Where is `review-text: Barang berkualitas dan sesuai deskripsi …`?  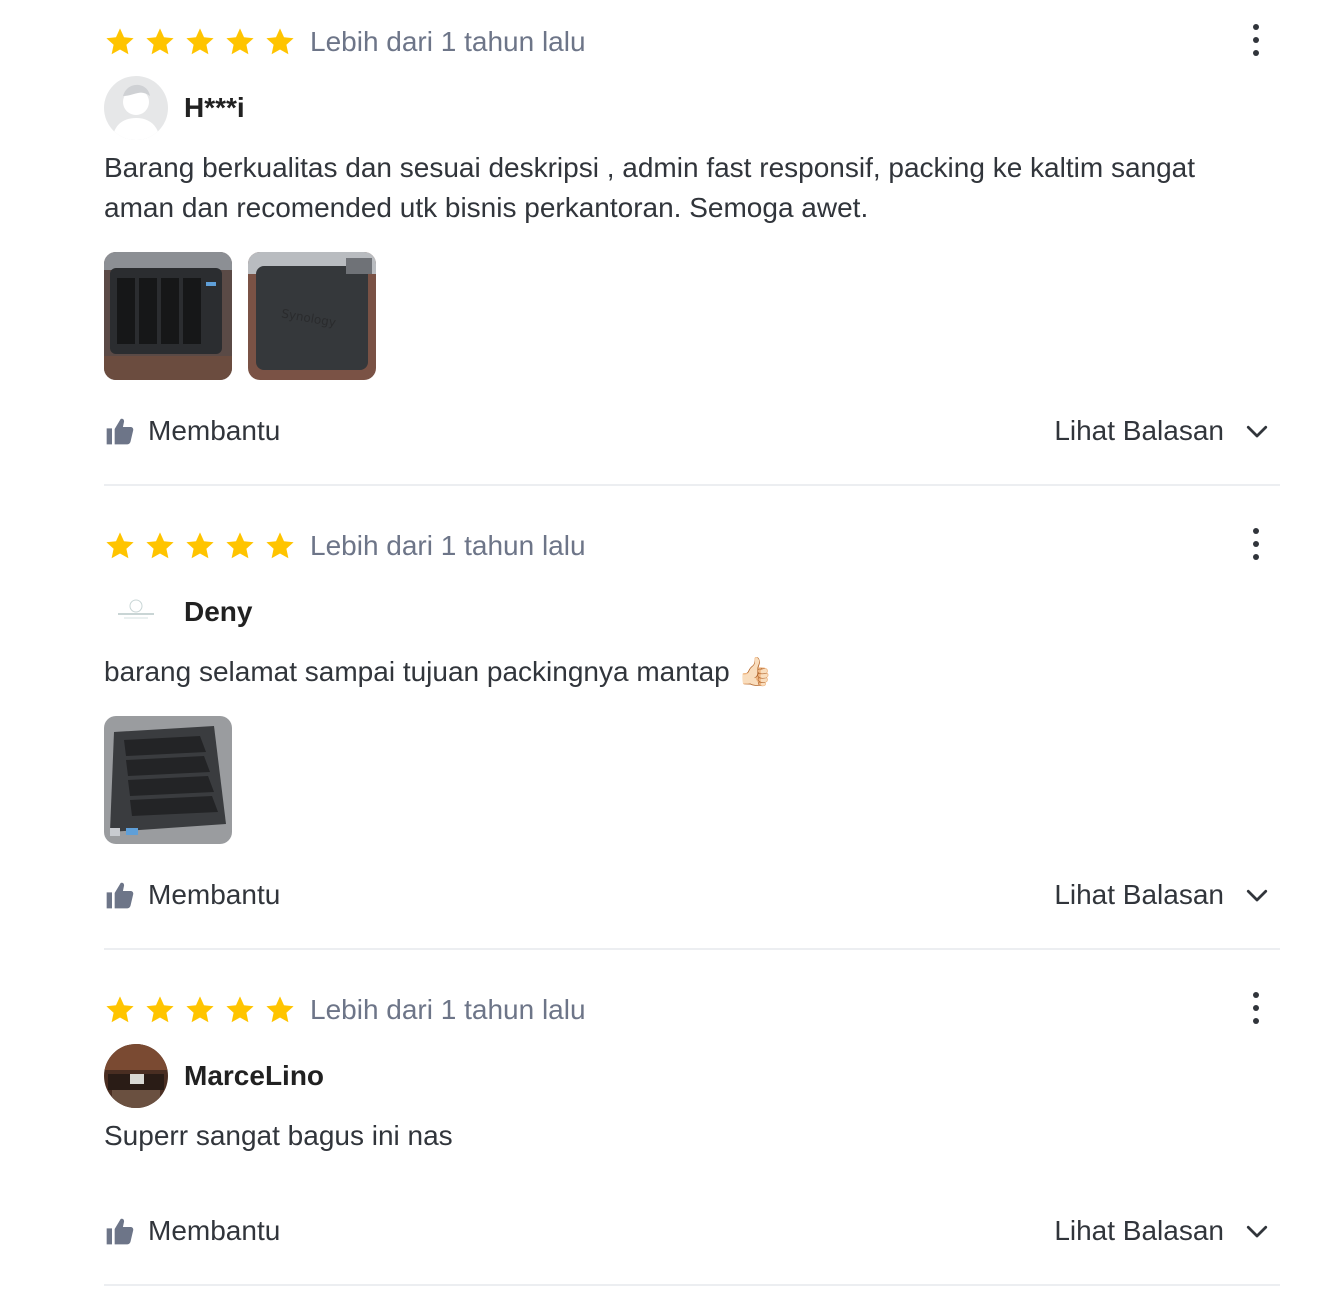 review-text: Barang berkualitas dan sesuai deskripsi … is located at coordinates (650, 187).